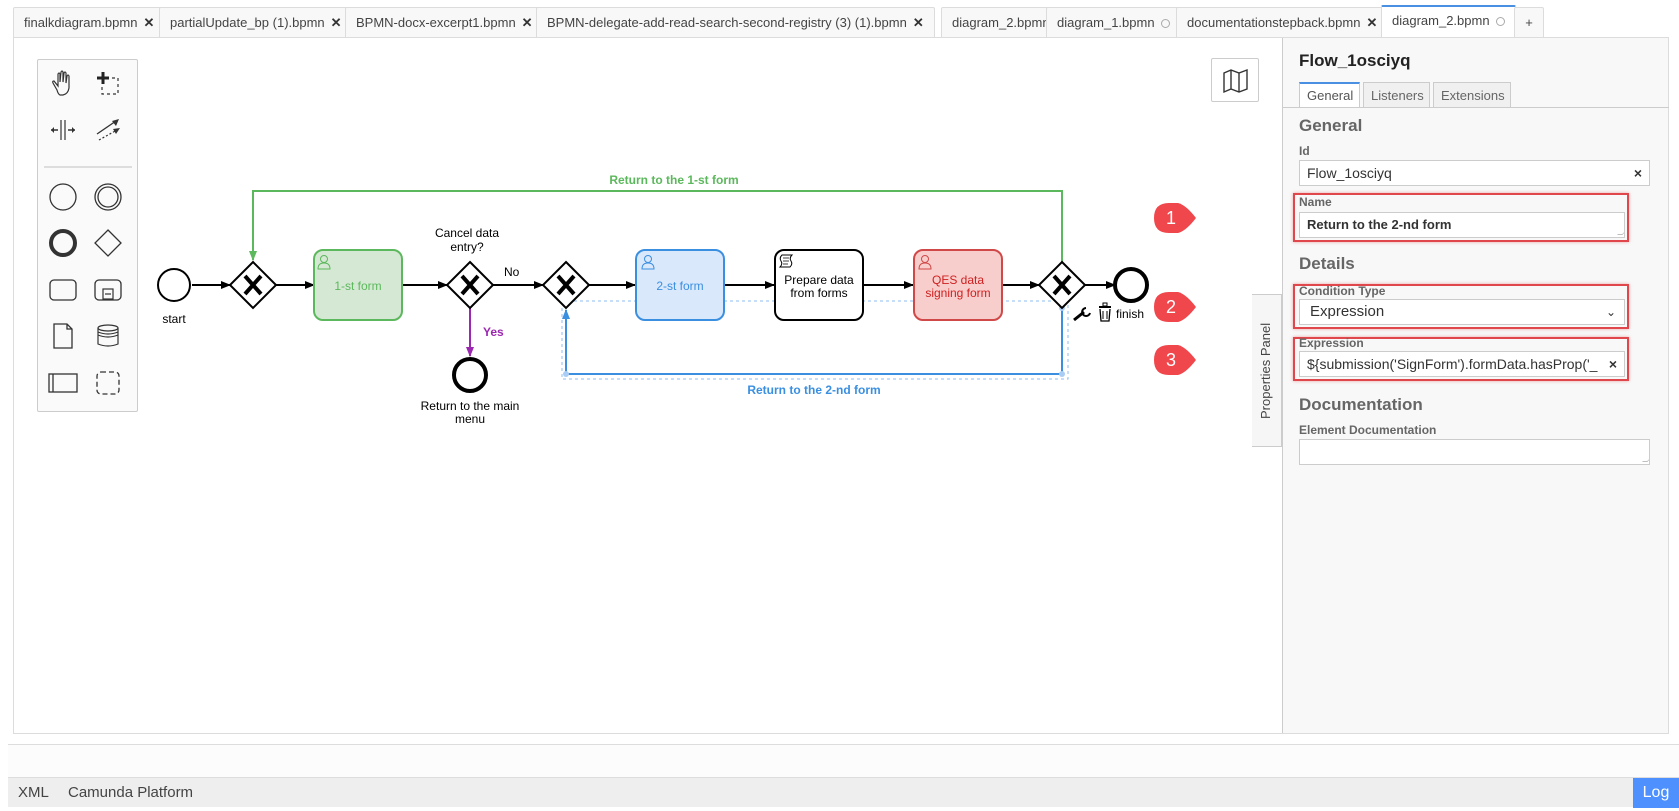  I want to click on create-group, so click(108, 383).